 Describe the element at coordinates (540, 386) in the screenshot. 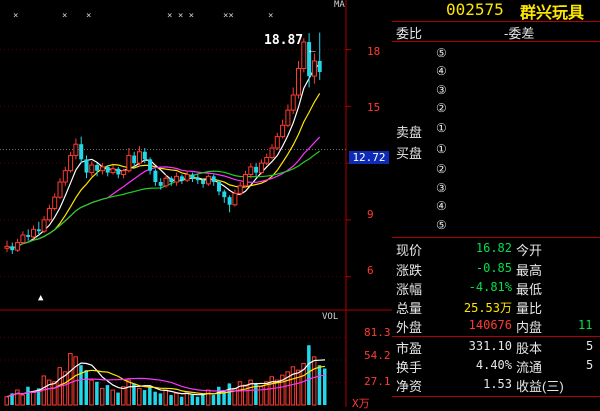

I see `stat-label2: 收益(三)` at that location.